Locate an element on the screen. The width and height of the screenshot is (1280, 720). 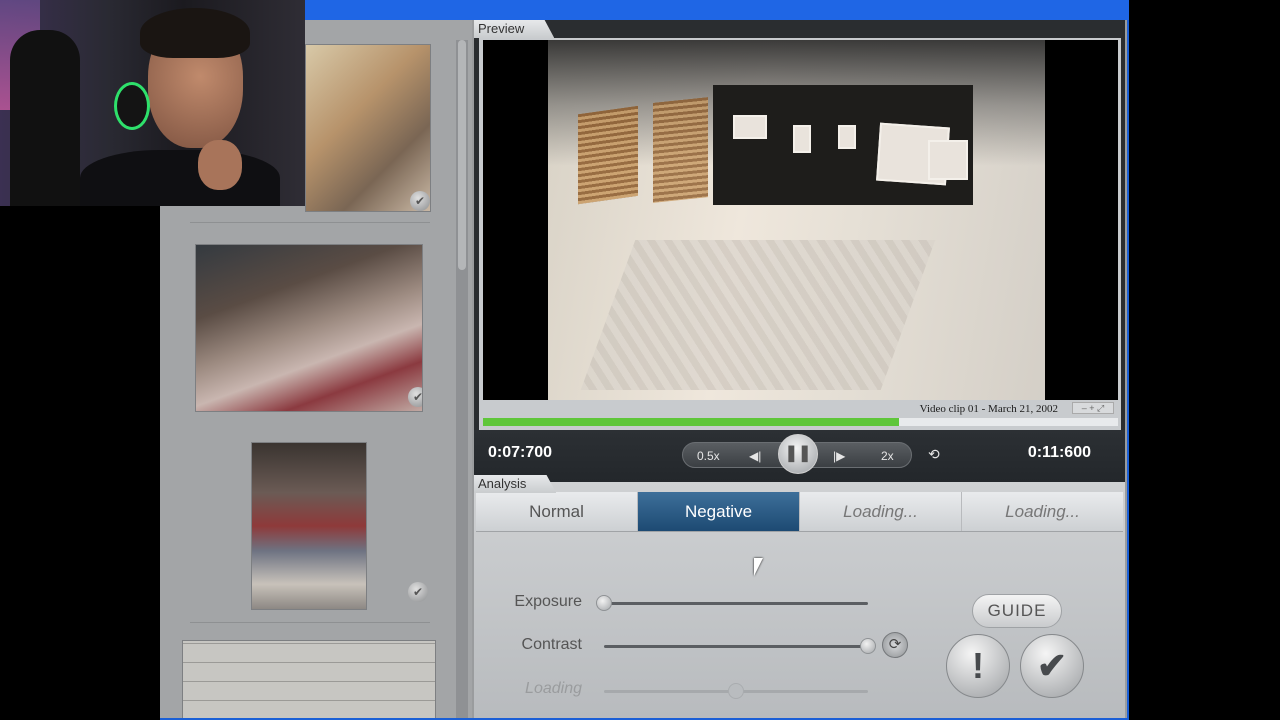
mouse-cursor-icon is located at coordinates (758, 567).